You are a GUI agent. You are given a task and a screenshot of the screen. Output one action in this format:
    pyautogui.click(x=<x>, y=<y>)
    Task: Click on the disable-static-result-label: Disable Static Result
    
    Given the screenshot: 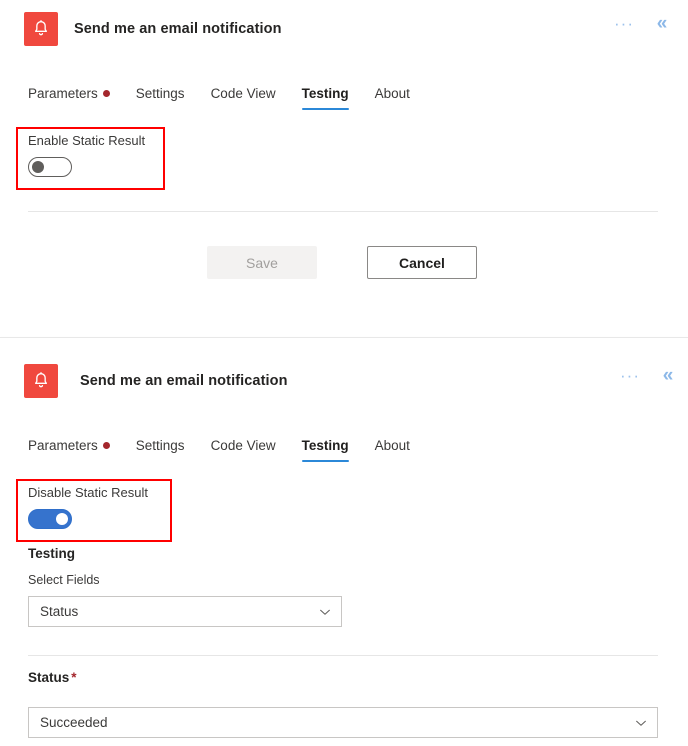 What is the action you would take?
    pyautogui.click(x=88, y=492)
    